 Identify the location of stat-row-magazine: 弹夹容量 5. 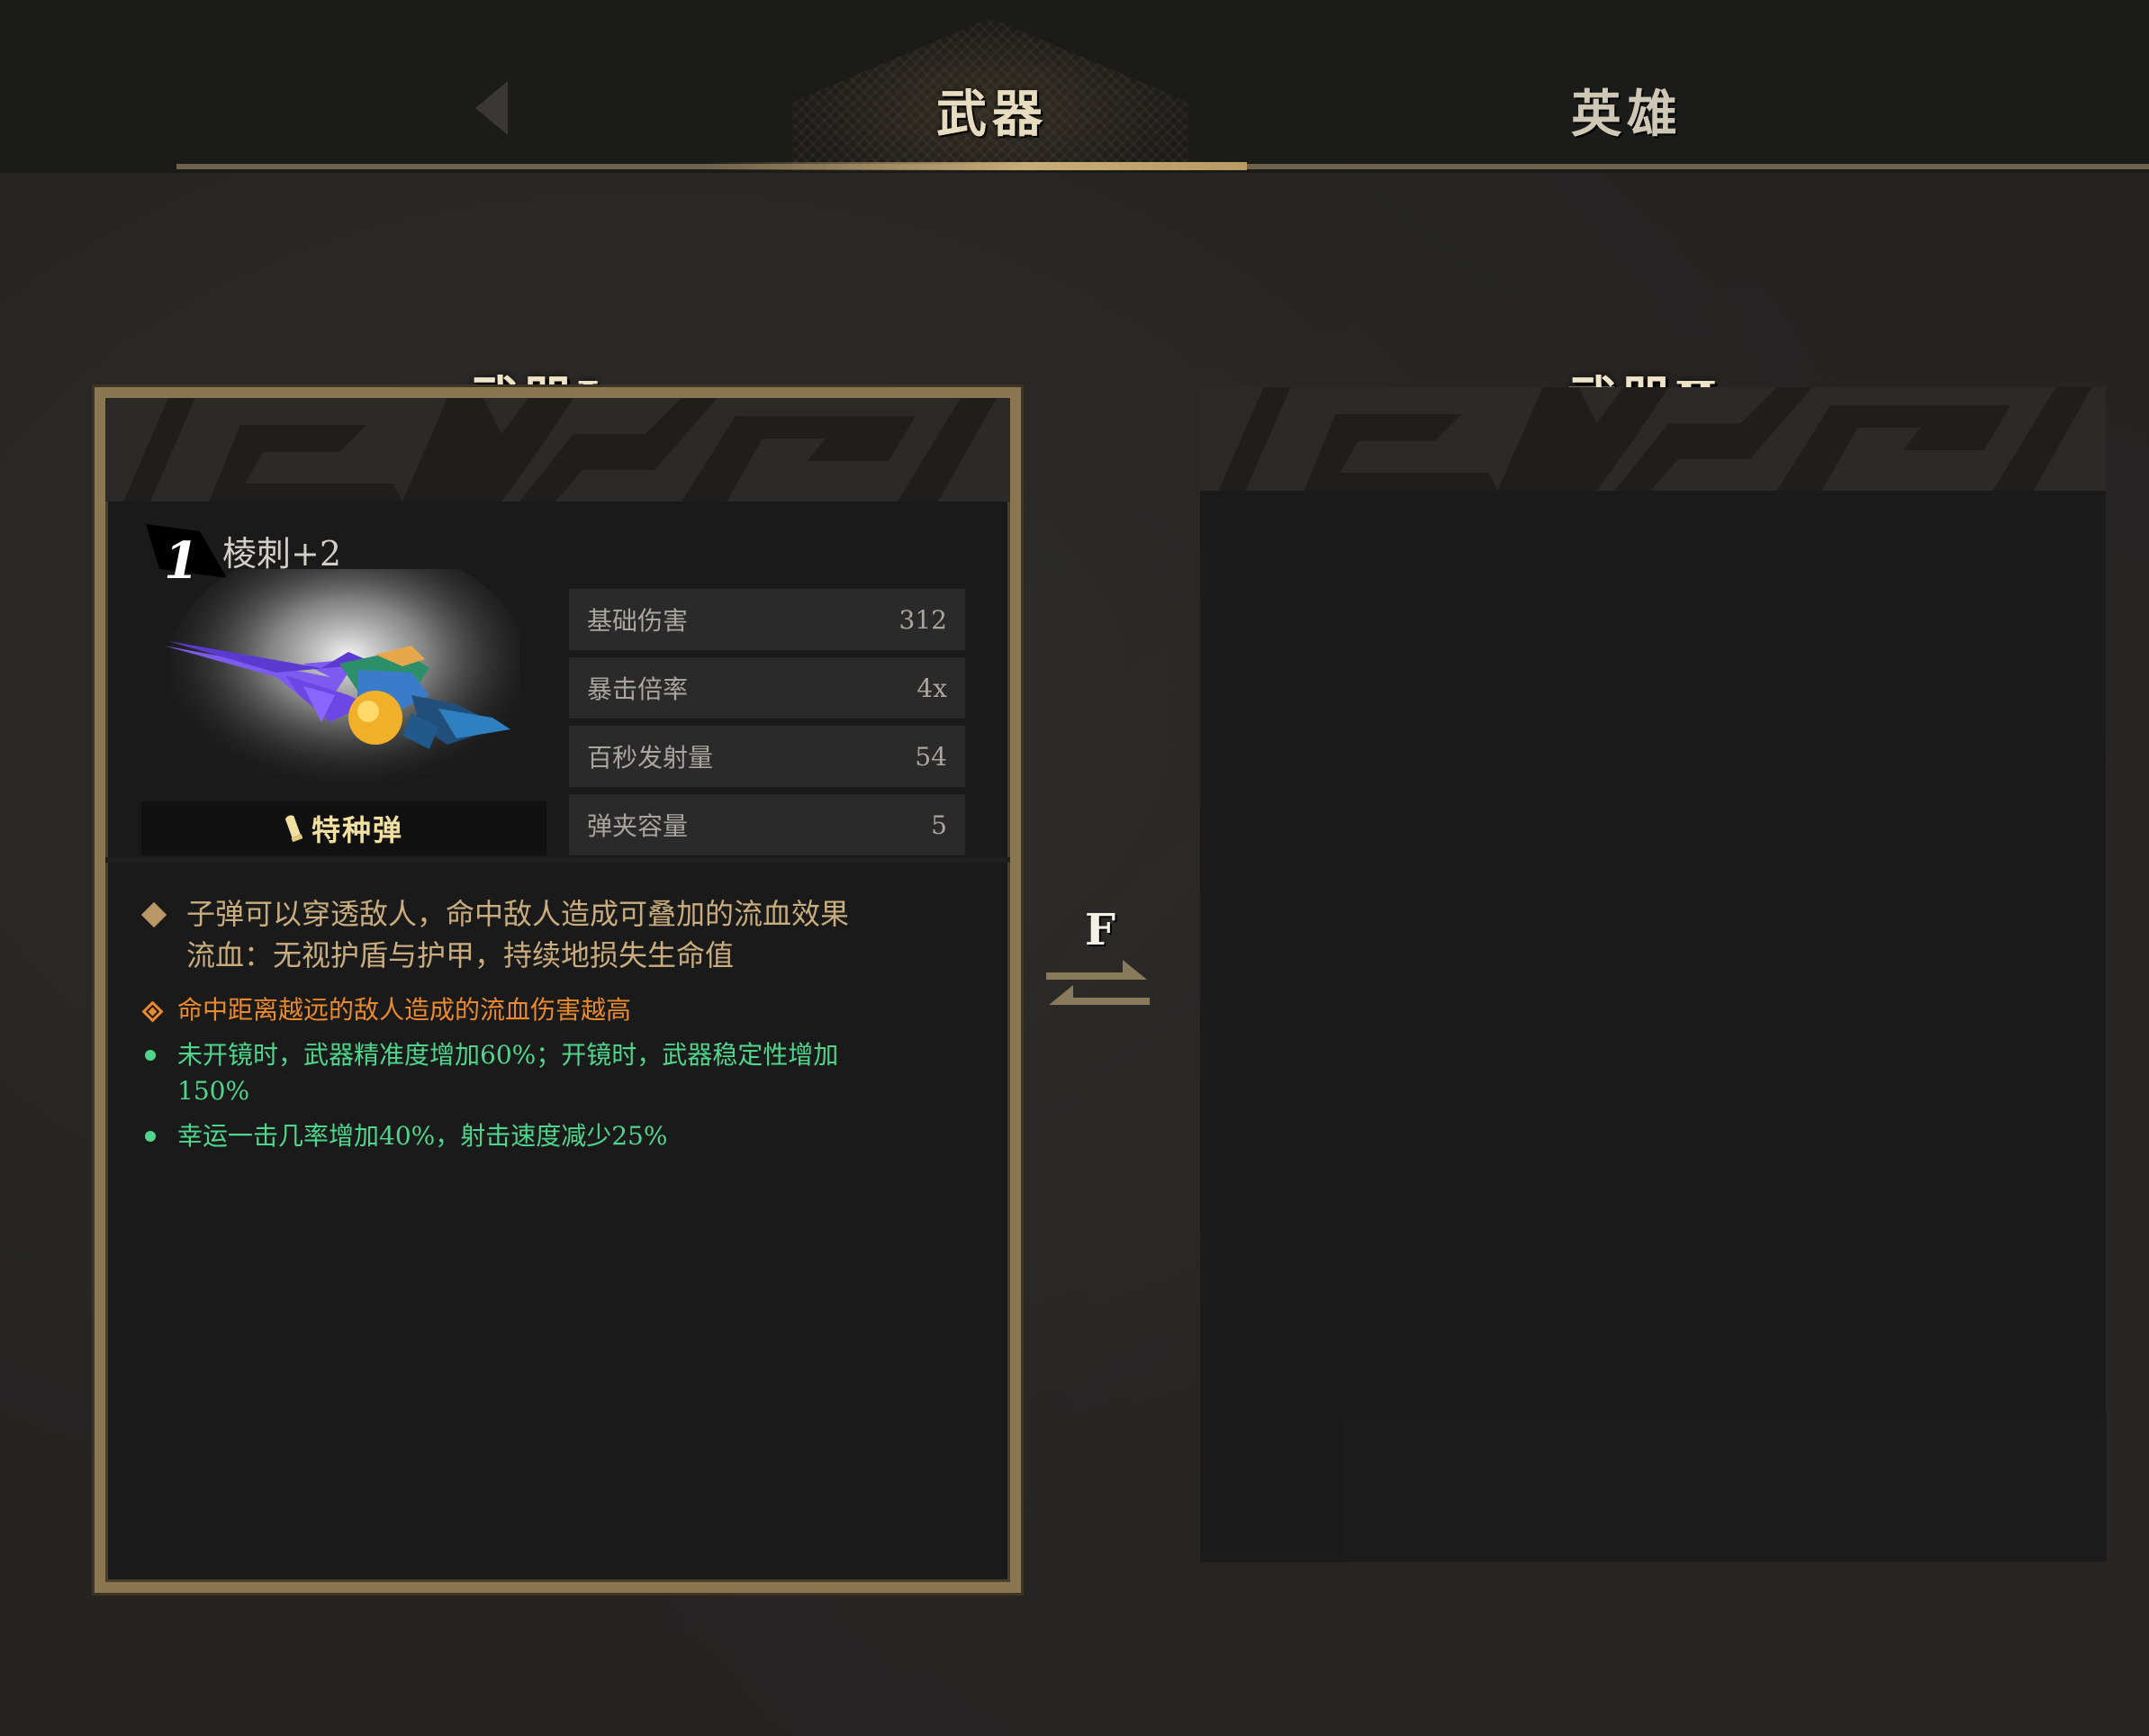
(767, 824).